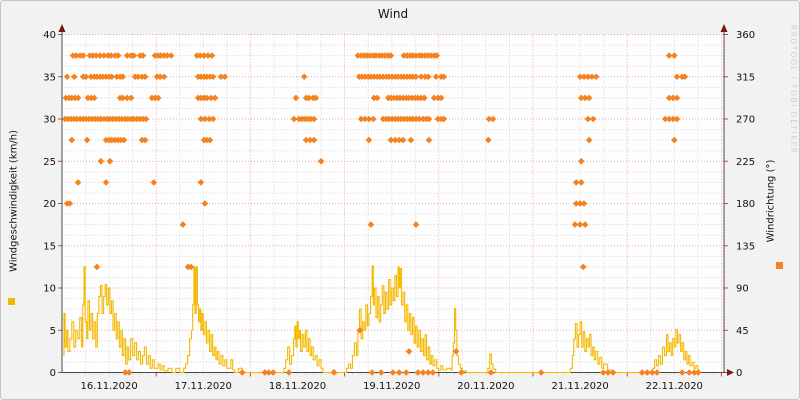  What do you see at coordinates (53, 331) in the screenshot?
I see `y-left-tick-label: 5` at bounding box center [53, 331].